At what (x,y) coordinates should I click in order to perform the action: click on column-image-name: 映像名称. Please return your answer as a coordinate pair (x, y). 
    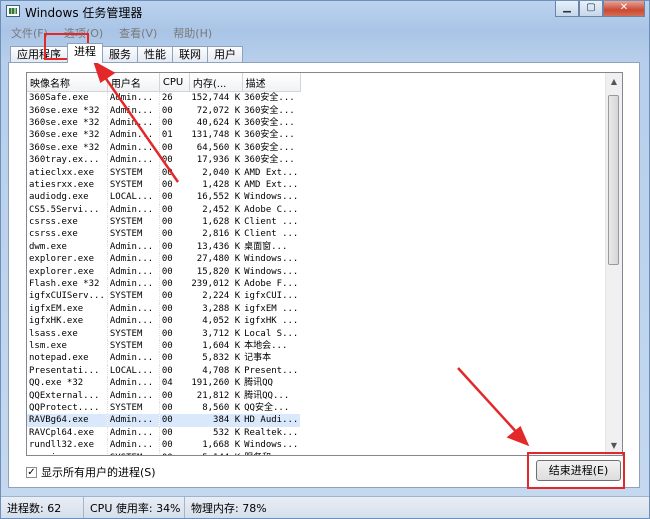
    Looking at the image, I should click on (67, 82).